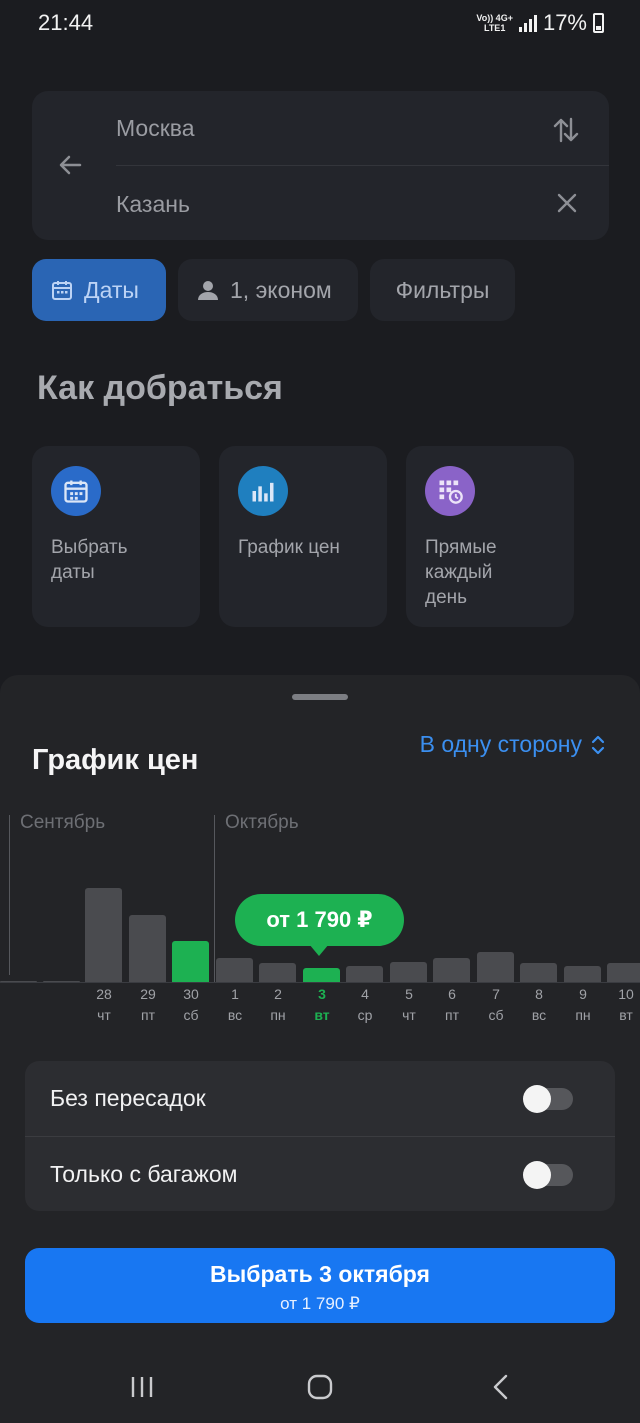 This screenshot has width=640, height=1423. What do you see at coordinates (322, 994) in the screenshot?
I see `day-number-label: 3` at bounding box center [322, 994].